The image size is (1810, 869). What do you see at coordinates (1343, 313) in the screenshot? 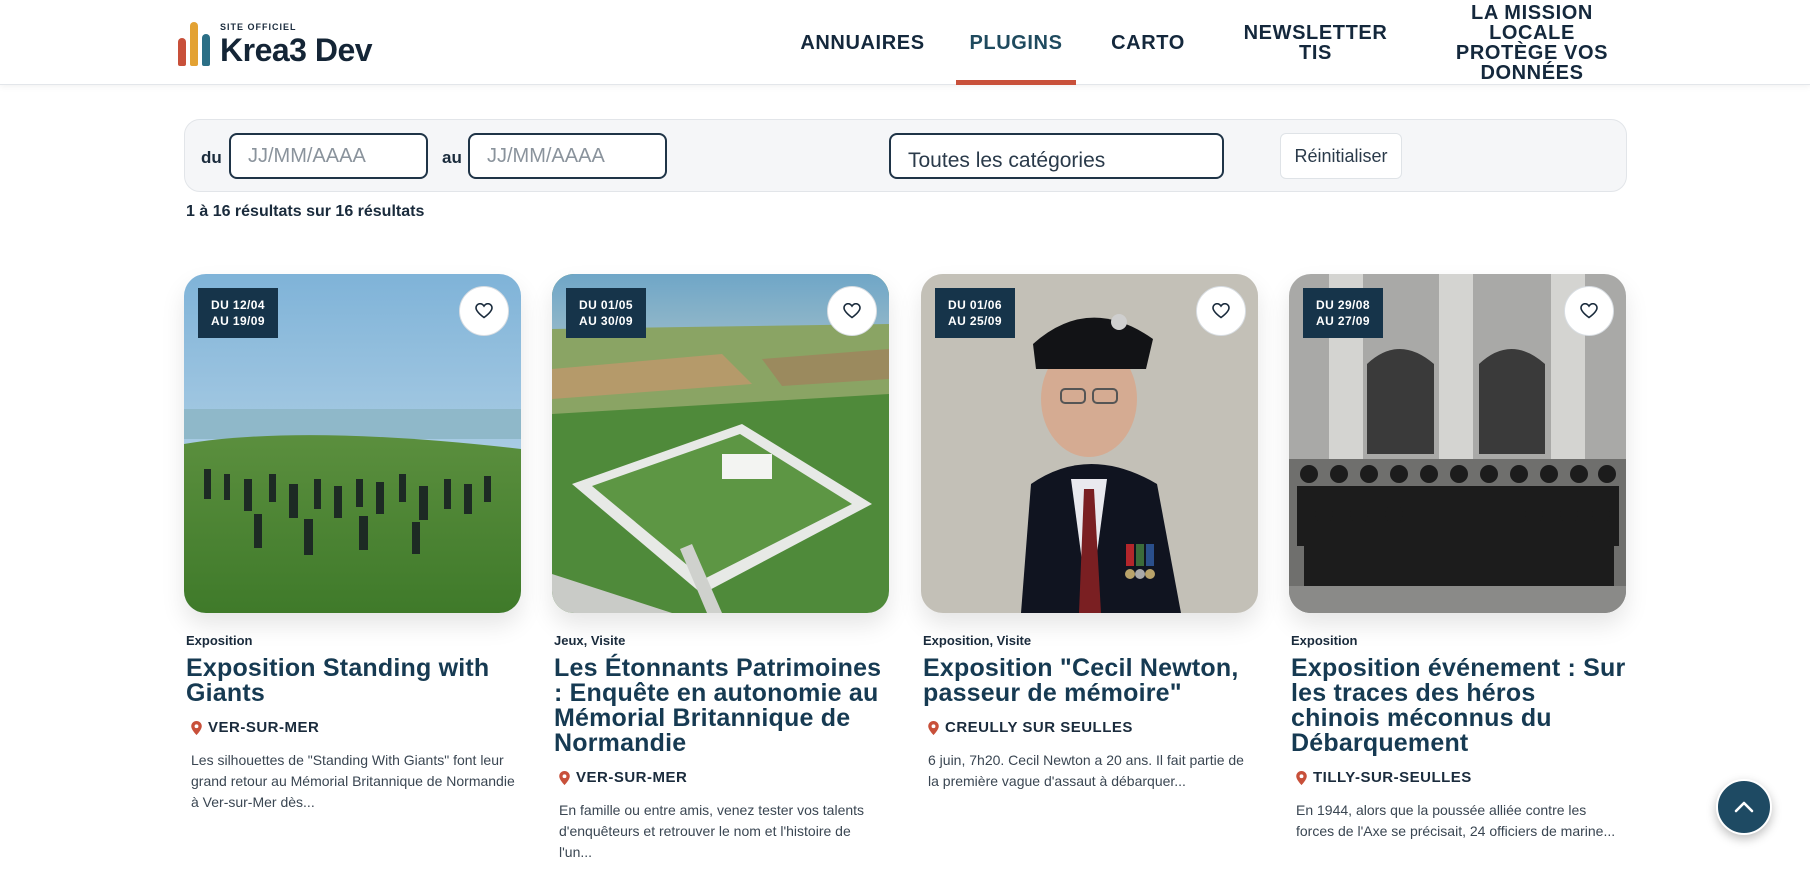
I see `date-badge: DU 29/08 AU 27/09` at bounding box center [1343, 313].